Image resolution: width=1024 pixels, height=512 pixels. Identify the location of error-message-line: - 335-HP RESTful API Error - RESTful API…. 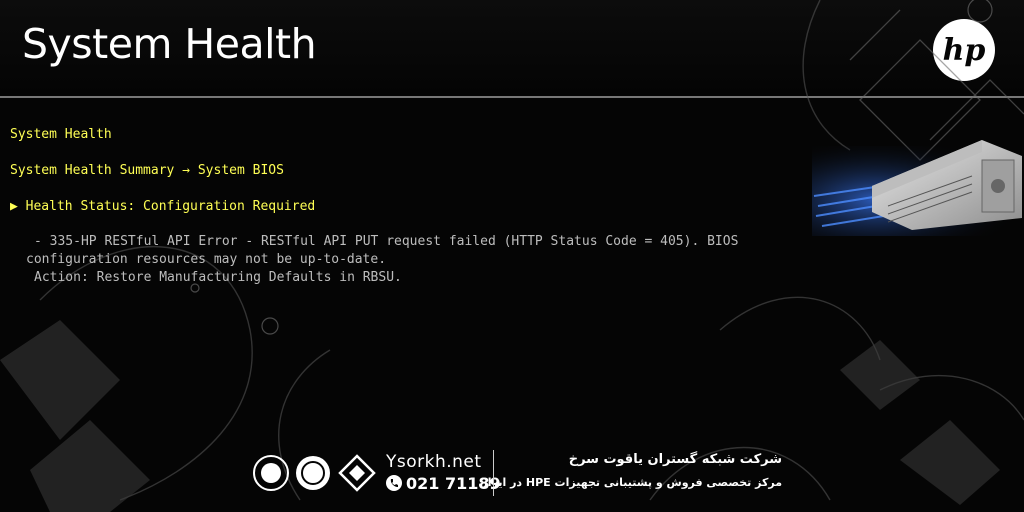
(386, 241).